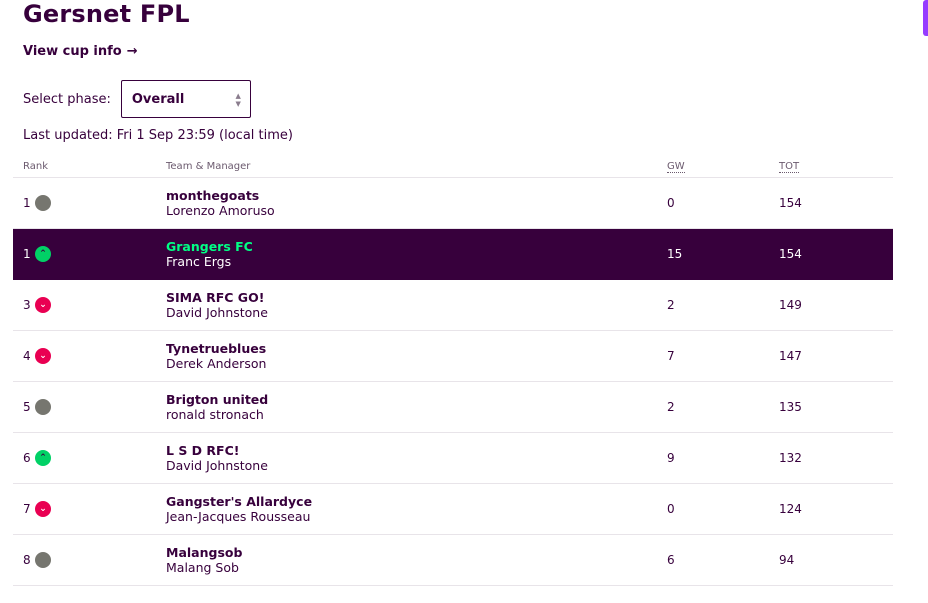  Describe the element at coordinates (675, 254) in the screenshot. I see `gw-points: 15` at that location.